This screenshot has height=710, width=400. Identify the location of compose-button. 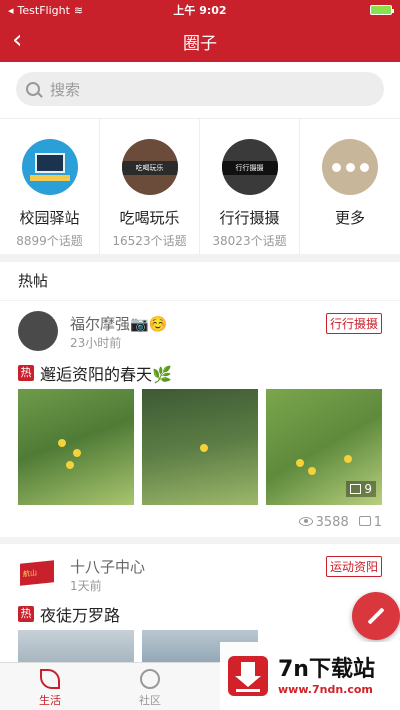
(376, 616).